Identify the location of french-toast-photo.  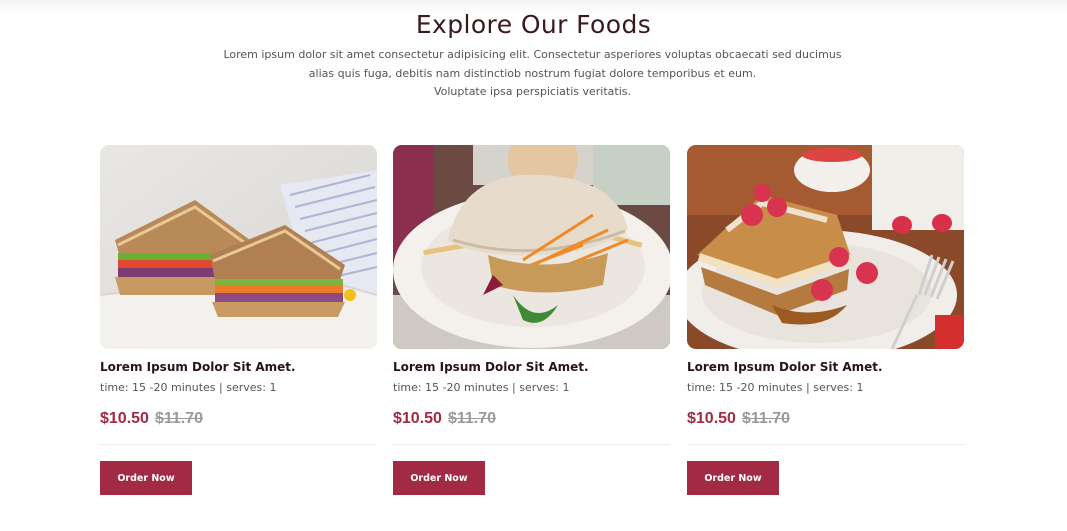
(825, 247).